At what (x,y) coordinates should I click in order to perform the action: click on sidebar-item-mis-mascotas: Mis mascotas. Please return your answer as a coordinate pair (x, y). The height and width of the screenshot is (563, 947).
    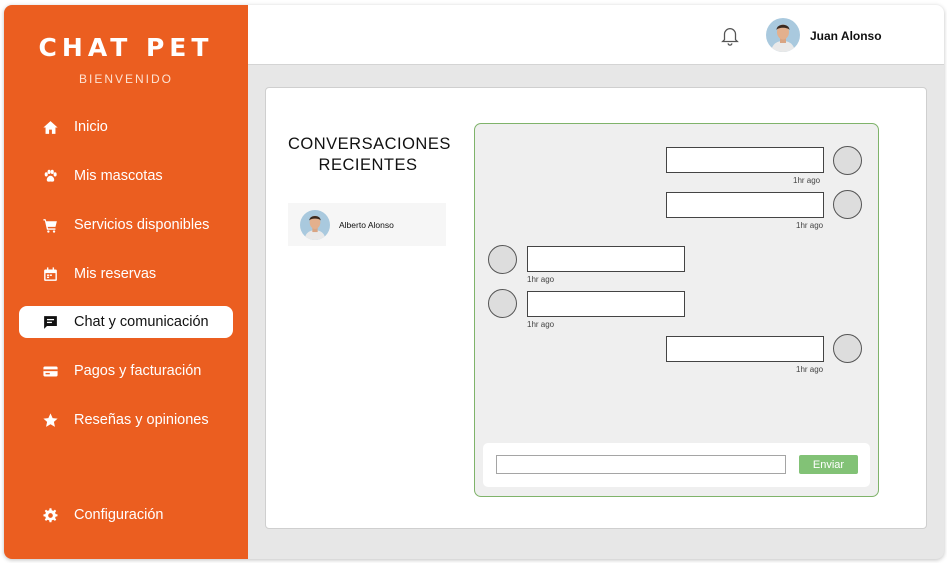
    Looking at the image, I should click on (126, 176).